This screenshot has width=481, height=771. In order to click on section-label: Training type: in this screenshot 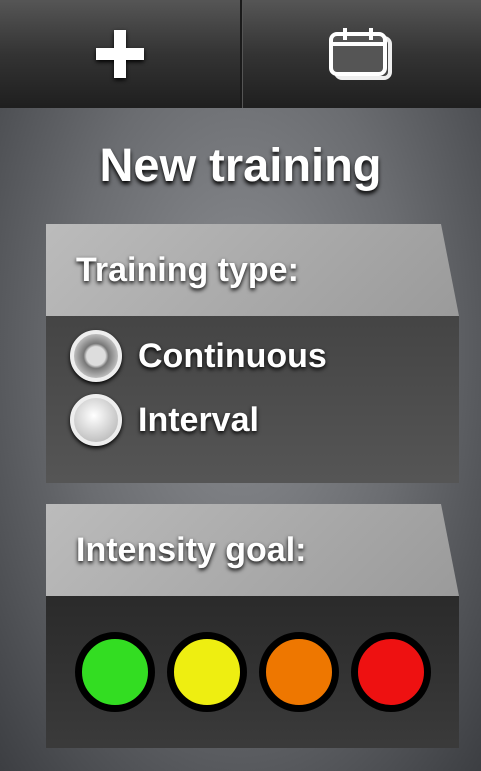, I will do `click(187, 270)`.